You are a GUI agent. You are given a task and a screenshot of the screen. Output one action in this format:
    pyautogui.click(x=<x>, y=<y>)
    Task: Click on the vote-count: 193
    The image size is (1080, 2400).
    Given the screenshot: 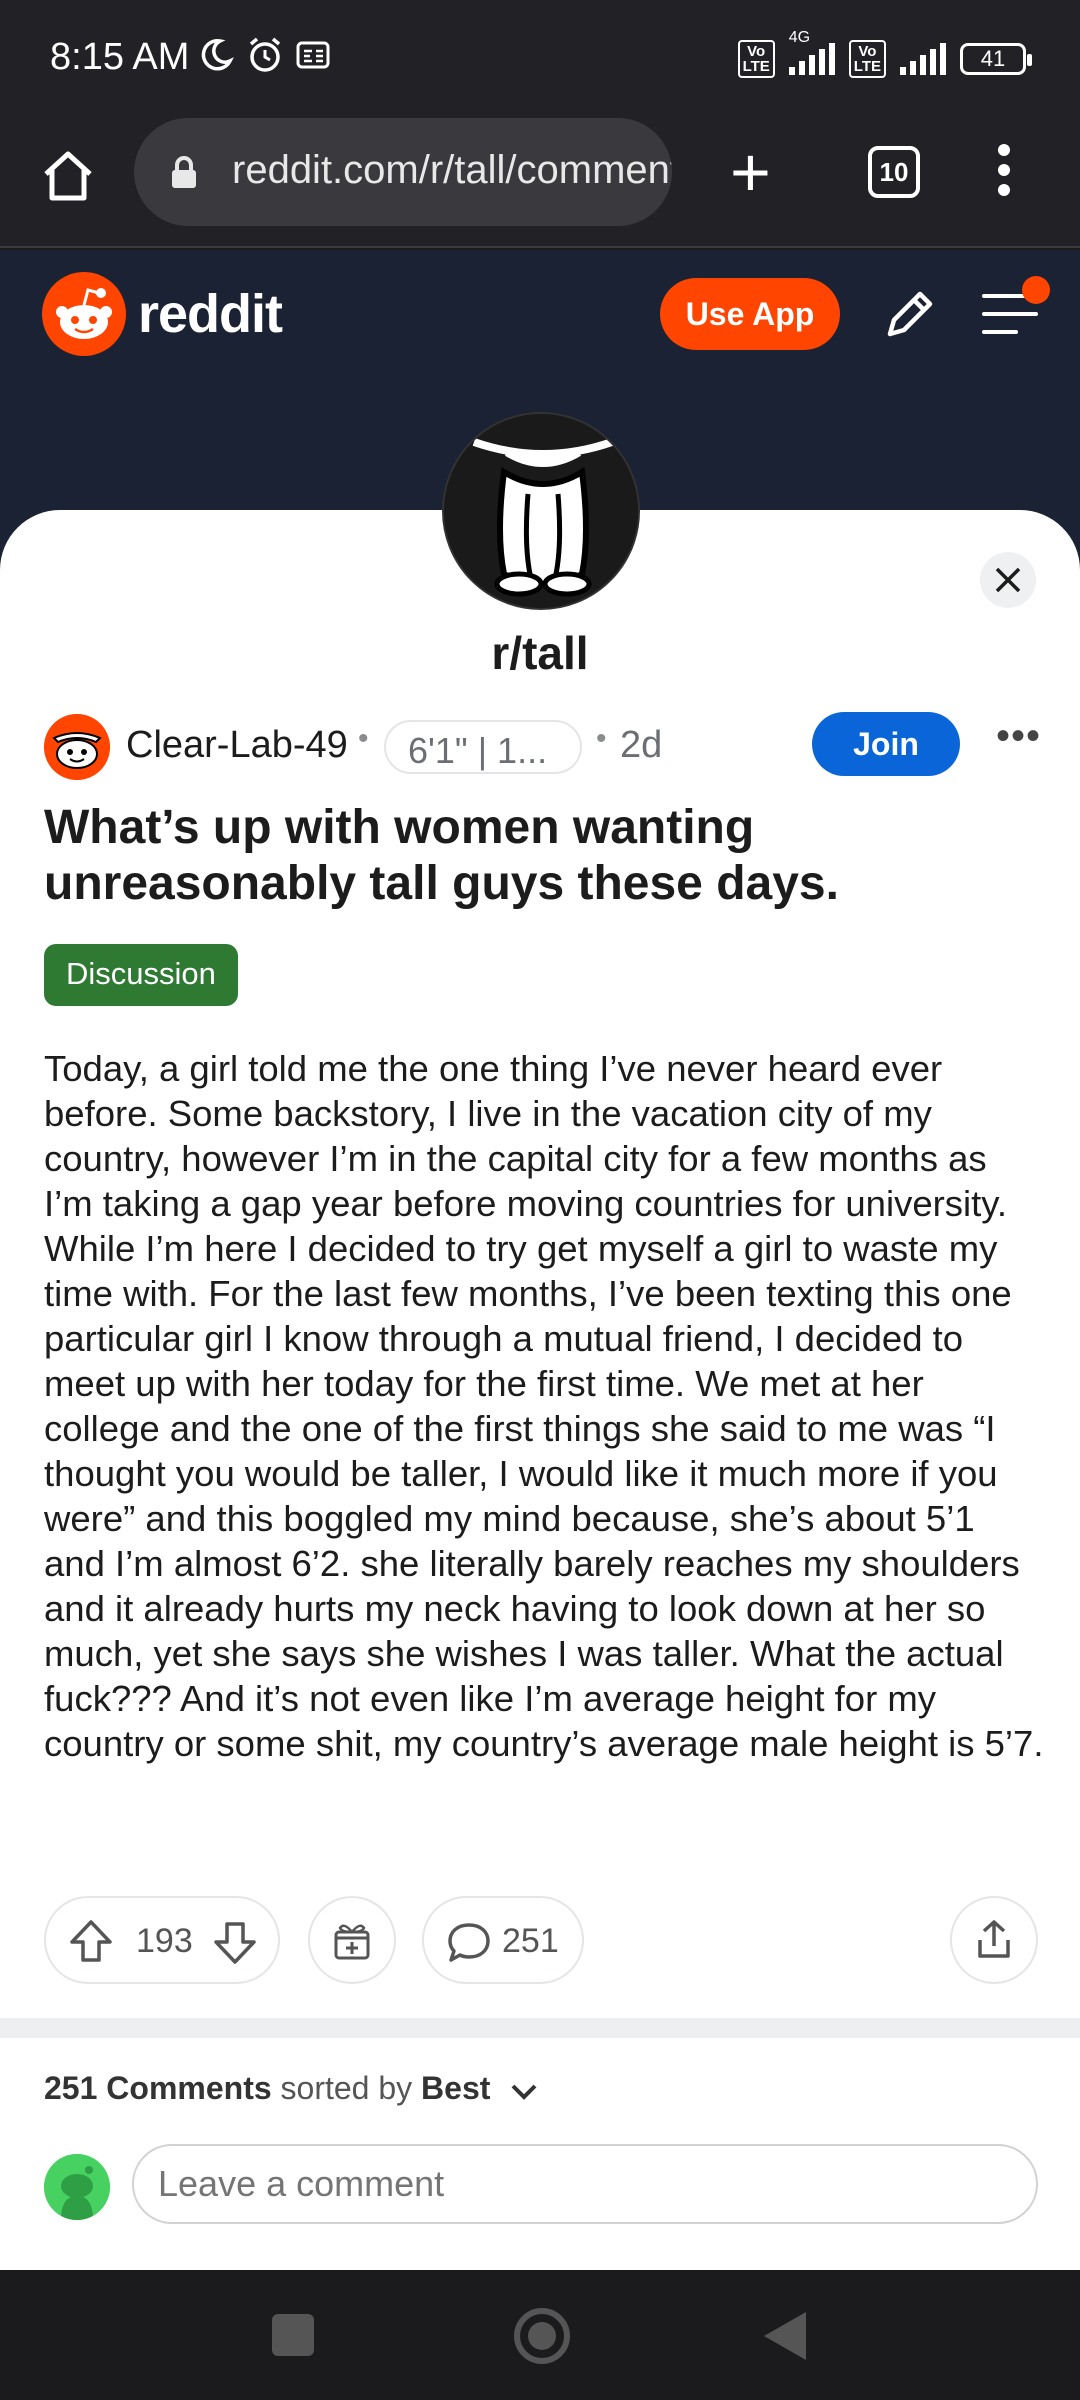 What is the action you would take?
    pyautogui.click(x=164, y=1941)
    